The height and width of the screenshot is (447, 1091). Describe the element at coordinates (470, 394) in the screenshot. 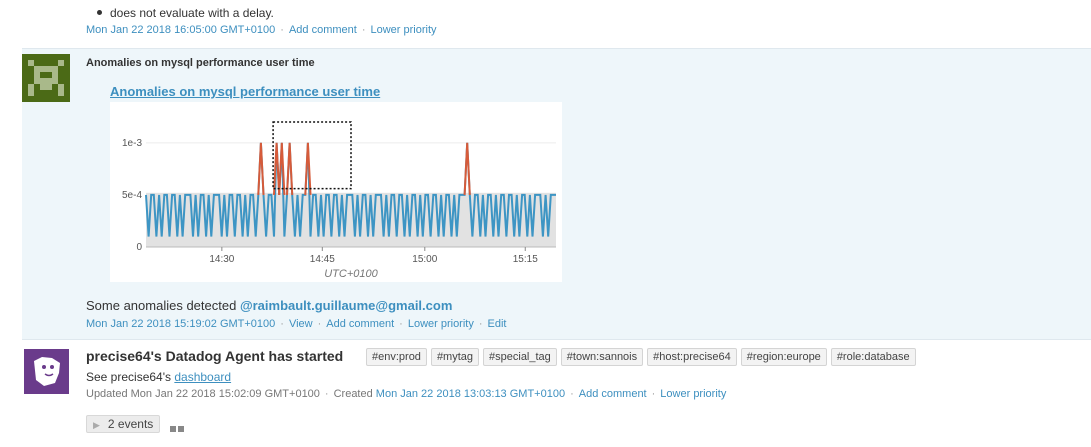

I see `created-timestamp: Mon Jan 22 2018 13:03:13 GMT+0100` at that location.